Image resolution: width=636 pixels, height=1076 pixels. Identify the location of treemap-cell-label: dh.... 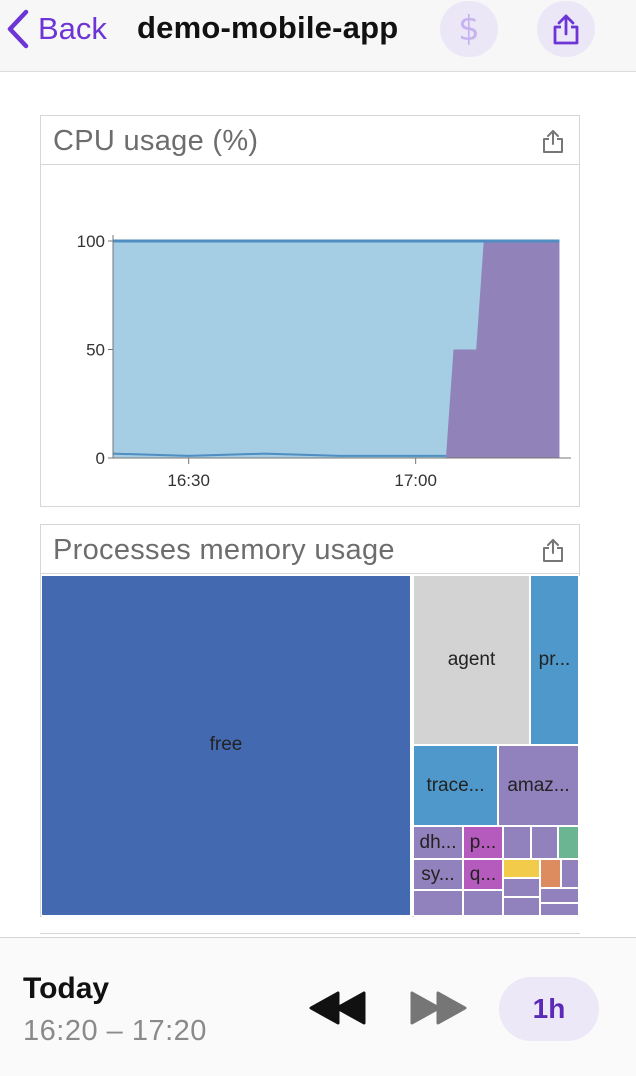
(438, 842).